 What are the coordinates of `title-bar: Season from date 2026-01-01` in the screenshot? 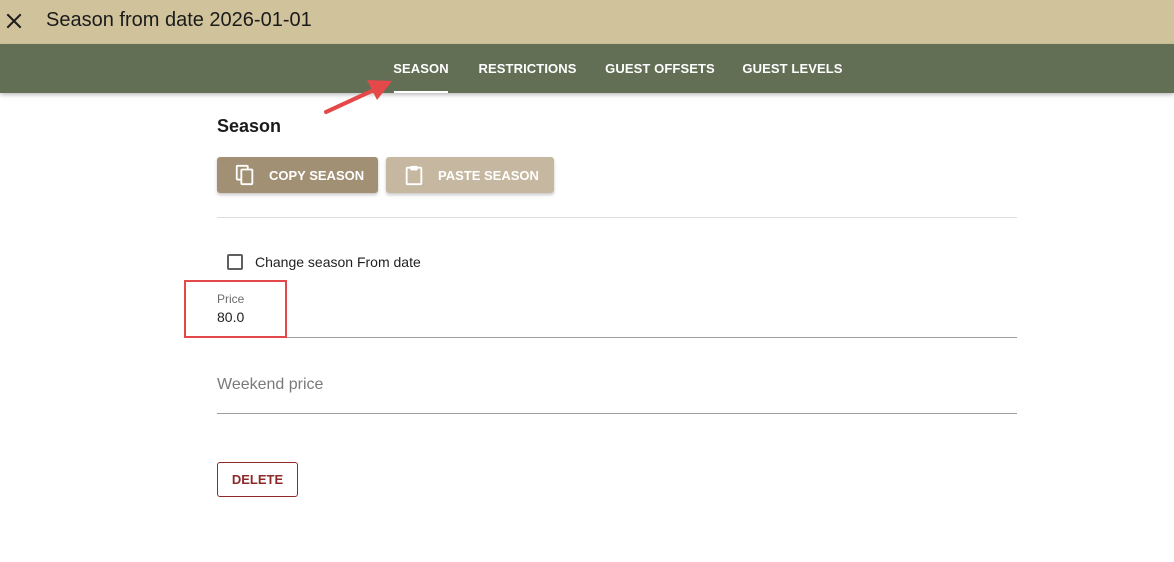 It's located at (587, 22).